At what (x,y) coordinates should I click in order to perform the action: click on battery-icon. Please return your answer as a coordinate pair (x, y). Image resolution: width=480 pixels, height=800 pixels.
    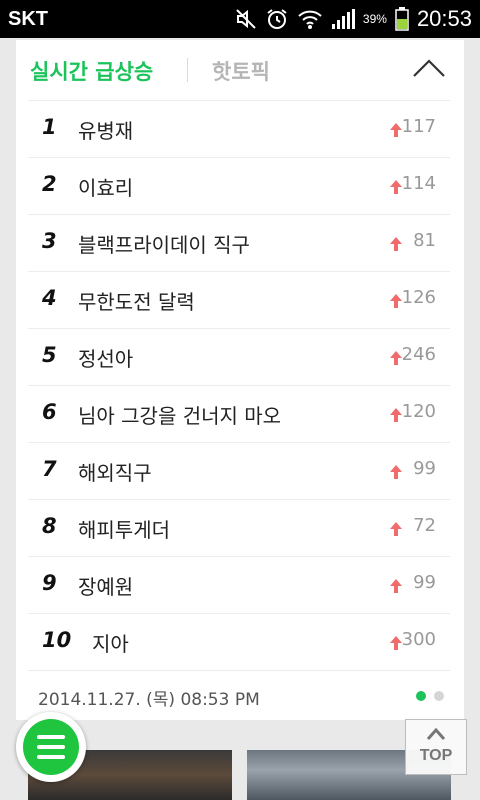
    Looking at the image, I should click on (402, 19).